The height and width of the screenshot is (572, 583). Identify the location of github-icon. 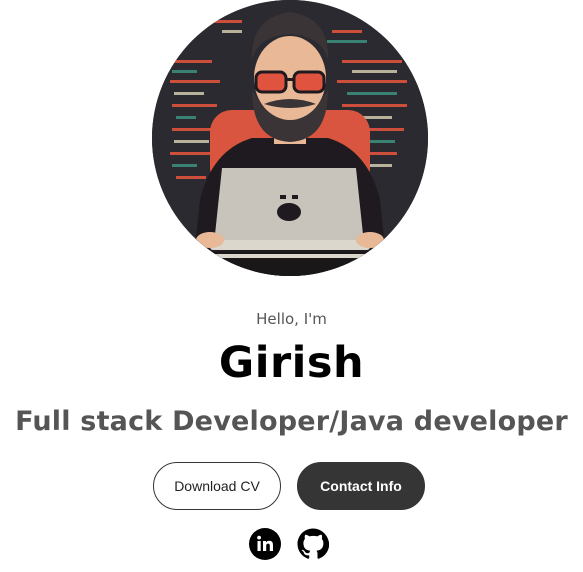
(313, 544).